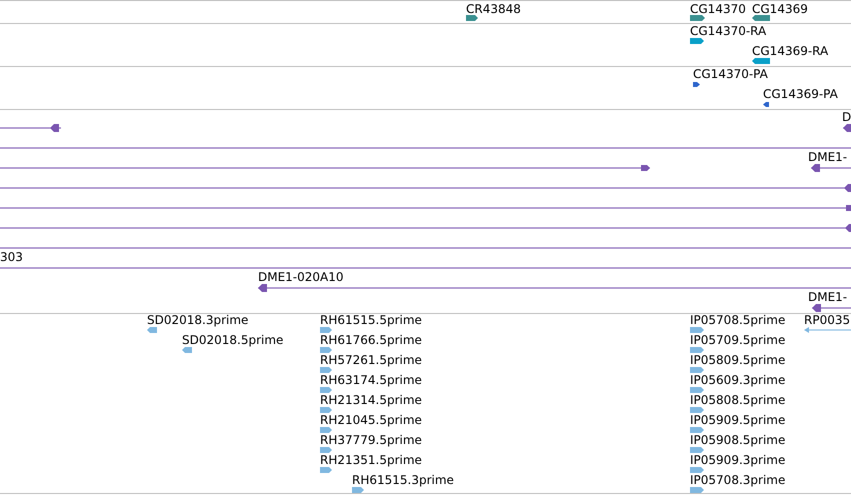 The height and width of the screenshot is (500, 851). I want to click on feature-label: RH61766.5prime, so click(371, 340).